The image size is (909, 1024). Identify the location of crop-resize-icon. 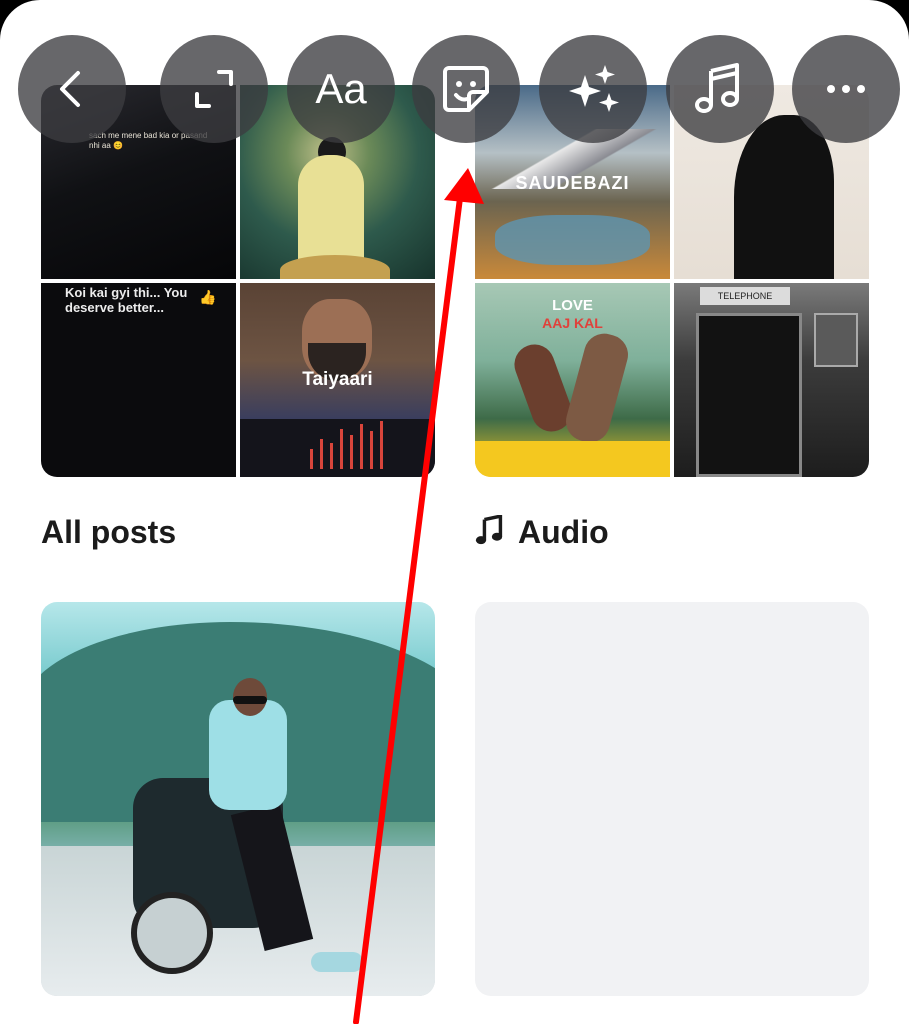
(214, 89).